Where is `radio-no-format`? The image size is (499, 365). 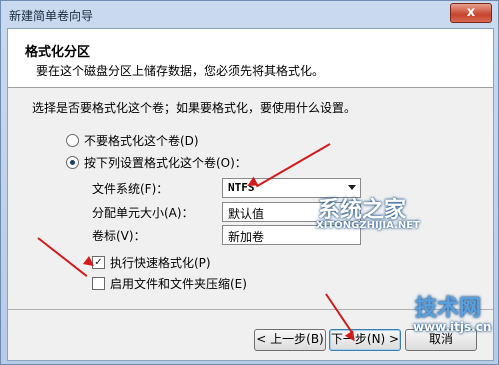
radio-no-format is located at coordinates (72, 140).